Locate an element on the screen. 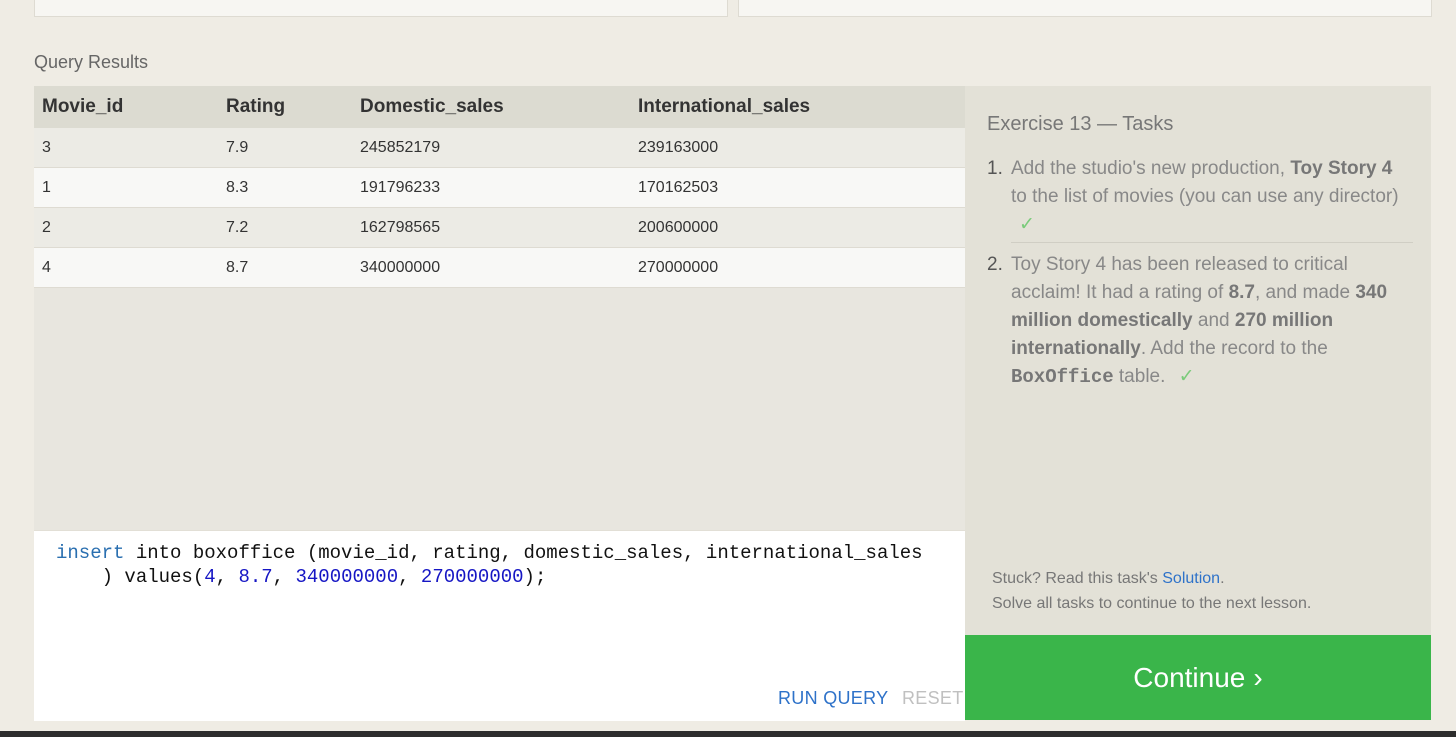  tasks-title: Exercise 13 — Tasks is located at coordinates (1080, 124).